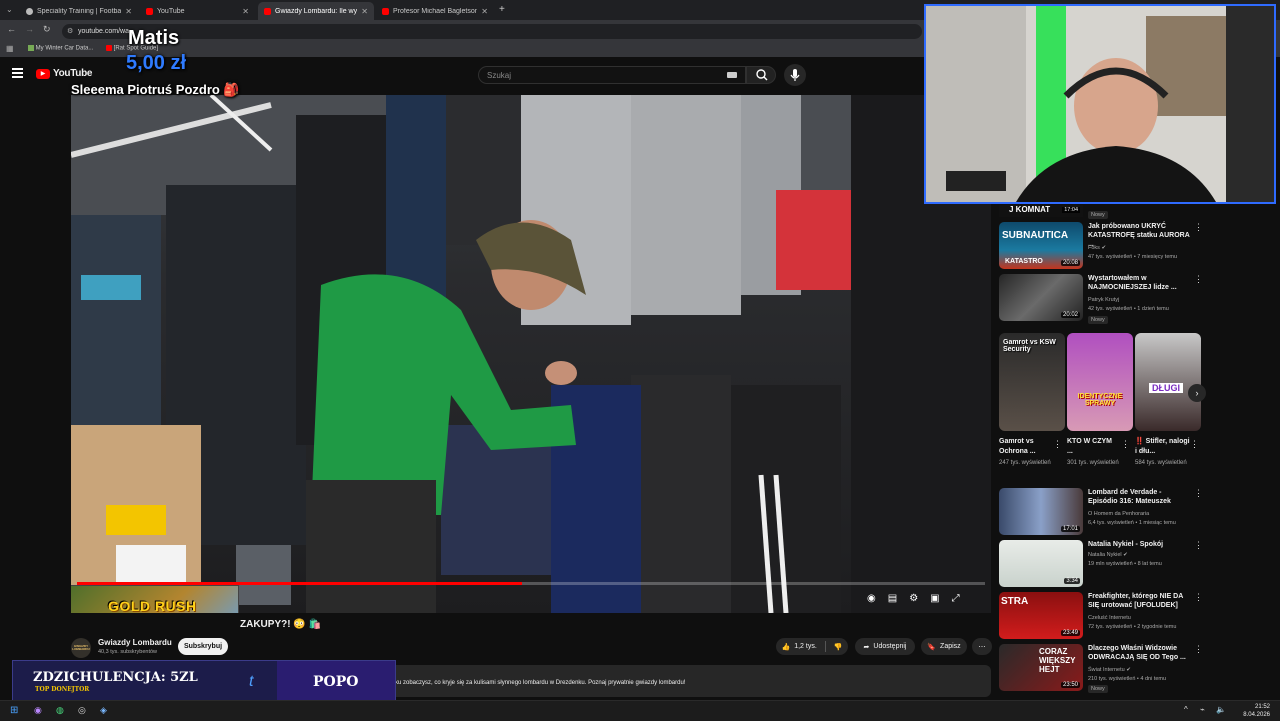 This screenshot has height=721, width=1280. Describe the element at coordinates (934, 598) in the screenshot. I see `miniplayer-icon: ▣` at that location.